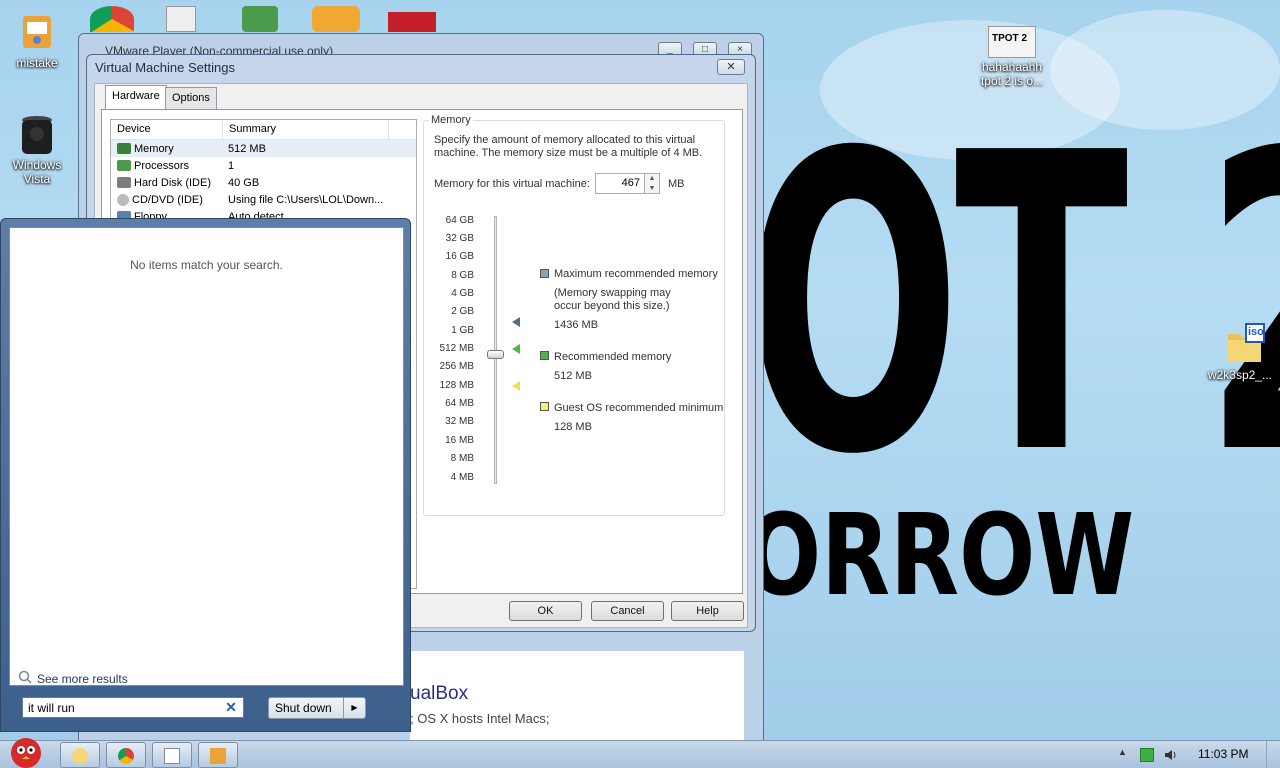 The image size is (1280, 768). What do you see at coordinates (37, 134) in the screenshot?
I see `recycle-bin-icon` at bounding box center [37, 134].